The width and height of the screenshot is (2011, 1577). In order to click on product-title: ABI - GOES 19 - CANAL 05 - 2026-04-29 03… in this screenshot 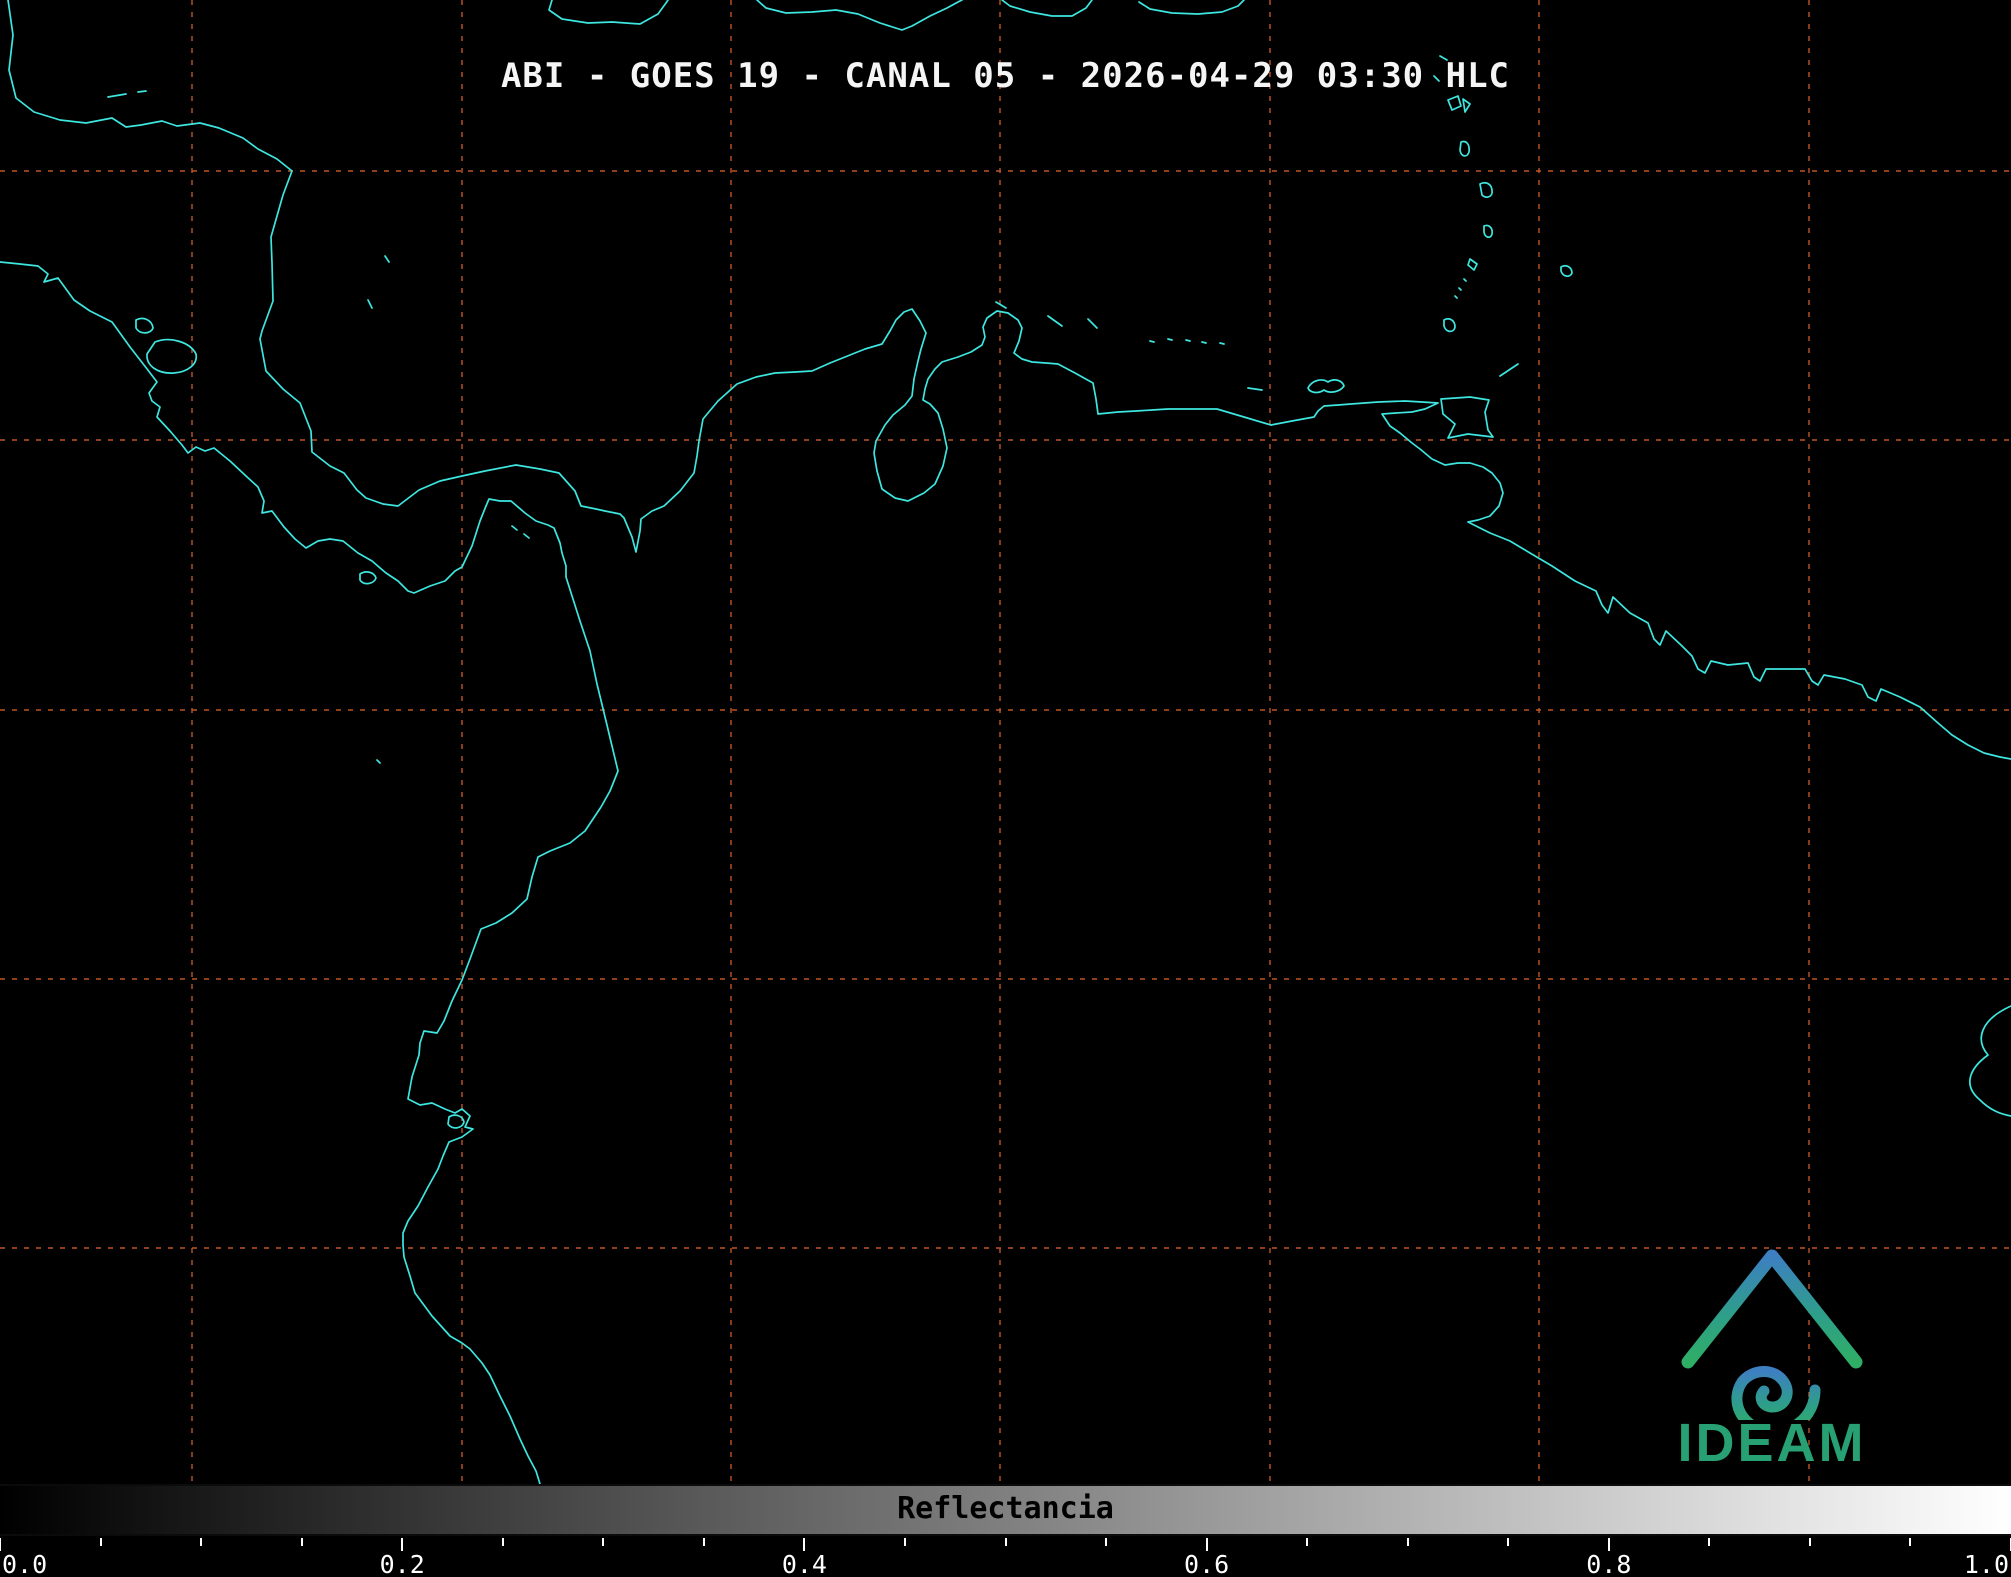, I will do `click(1005, 76)`.